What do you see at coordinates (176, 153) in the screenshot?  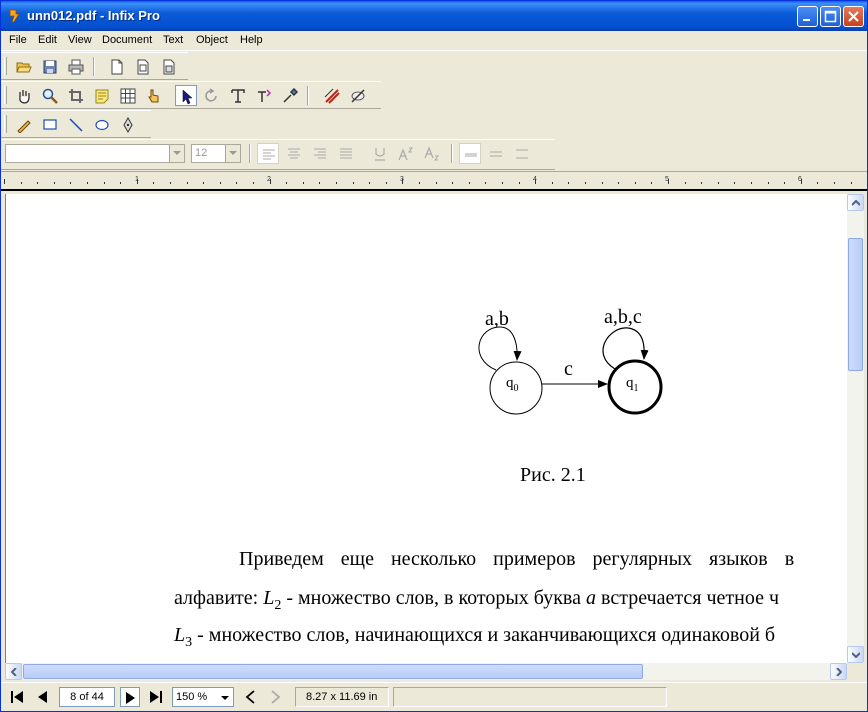 I see `font-dropdown-arrow` at bounding box center [176, 153].